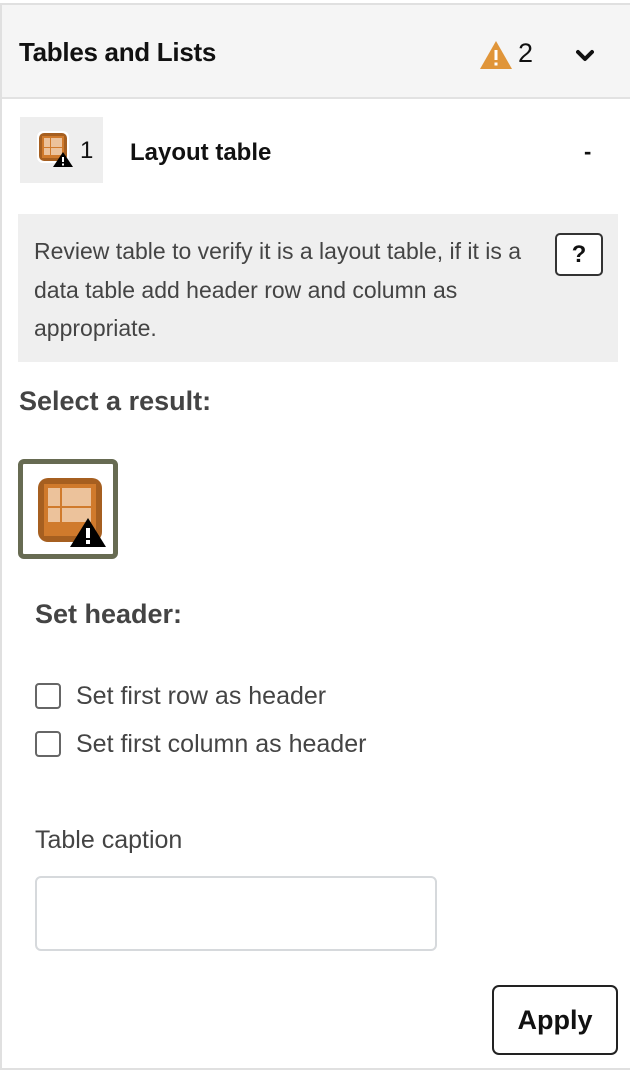 The image size is (630, 1070). Describe the element at coordinates (588, 151) in the screenshot. I see `issue-status: -` at that location.